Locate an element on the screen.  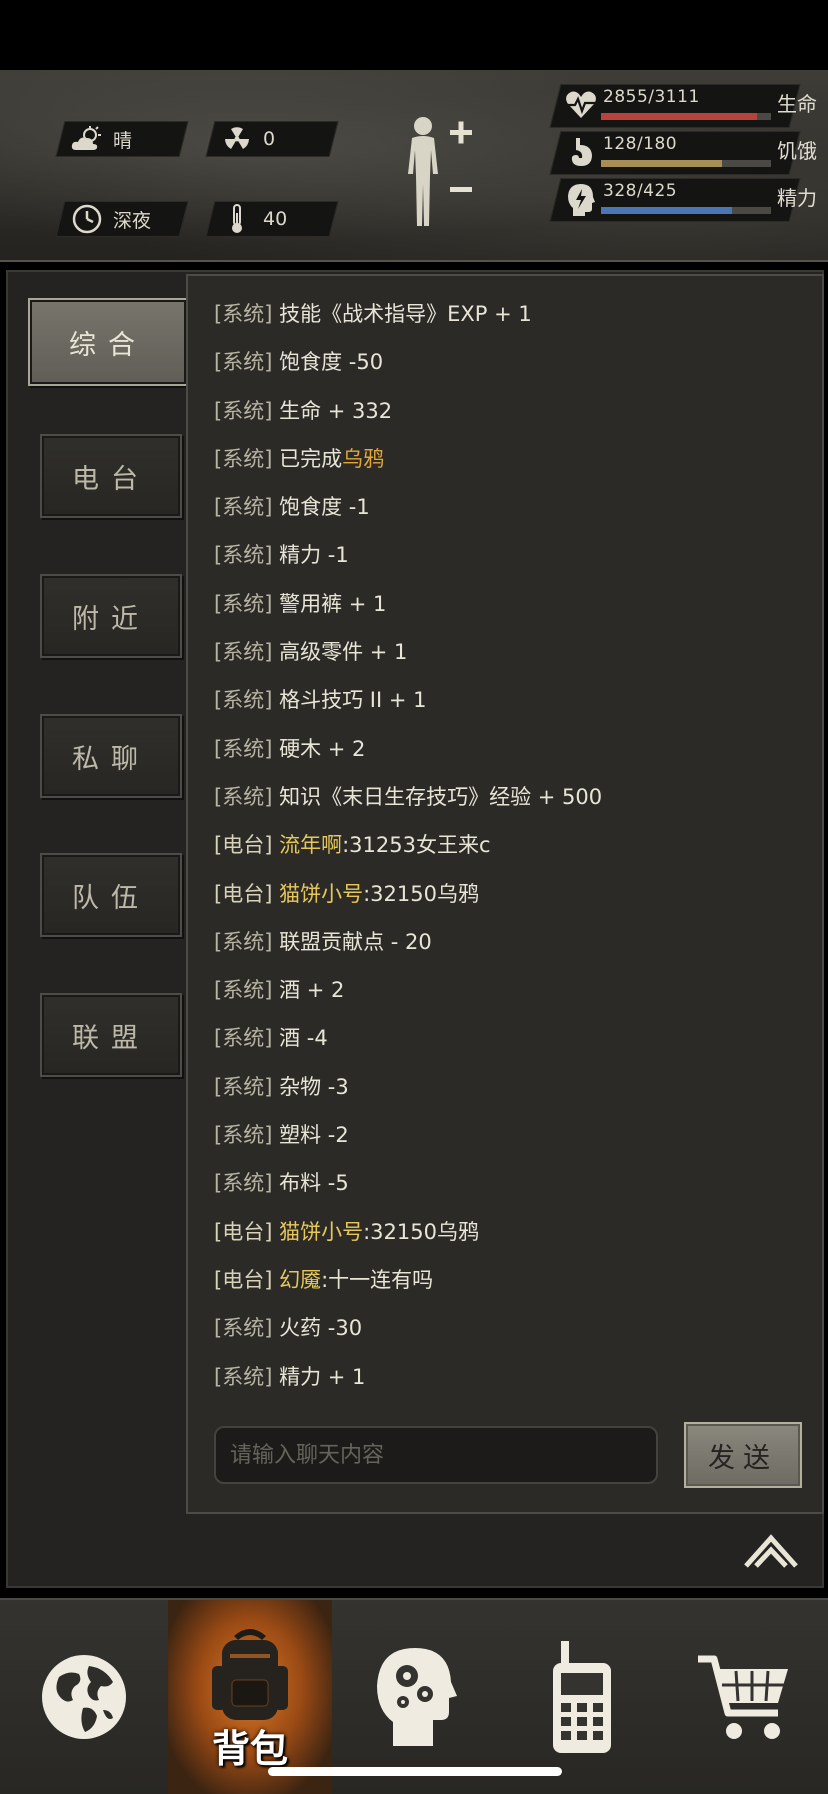
nav-shop is located at coordinates (744, 1697).